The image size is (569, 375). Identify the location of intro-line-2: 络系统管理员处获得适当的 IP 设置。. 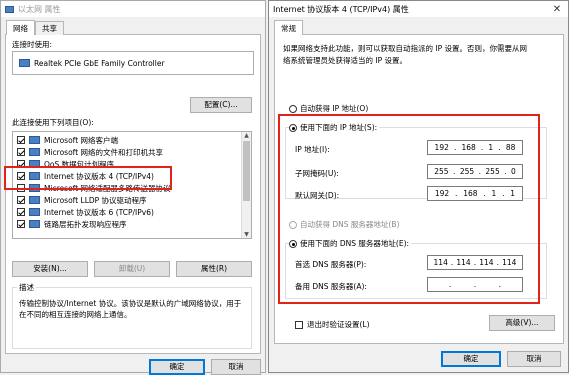
(345, 60).